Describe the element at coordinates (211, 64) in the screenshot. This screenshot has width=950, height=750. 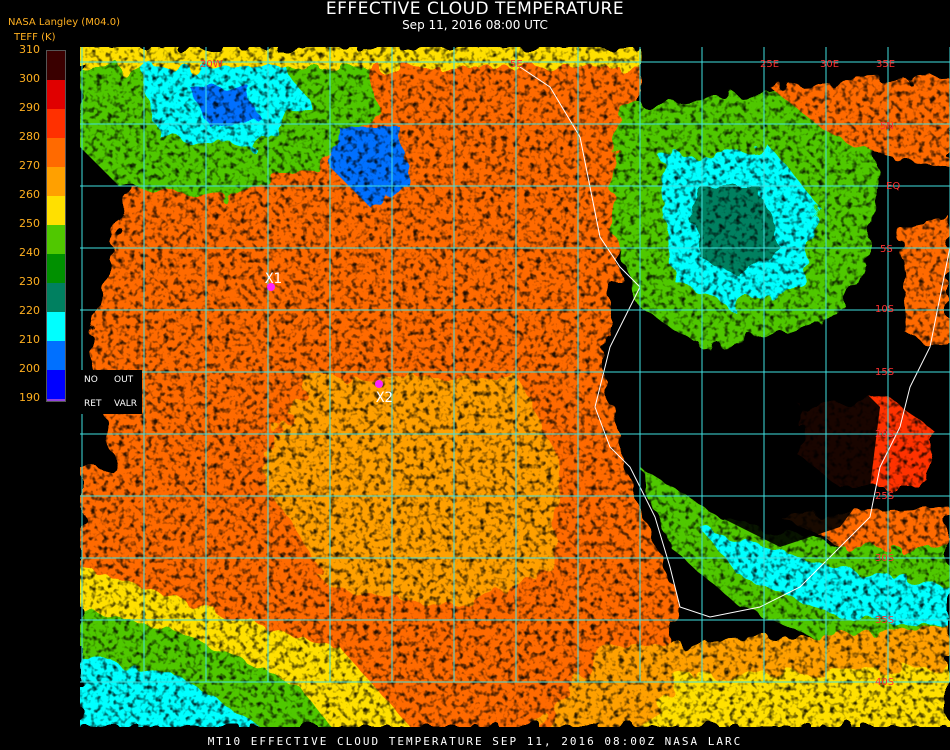
I see `lon-label: 20W` at that location.